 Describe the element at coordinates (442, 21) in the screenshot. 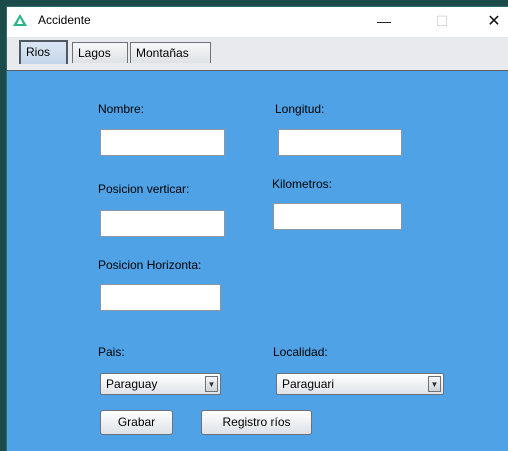

I see `maximize-button: ☐` at that location.